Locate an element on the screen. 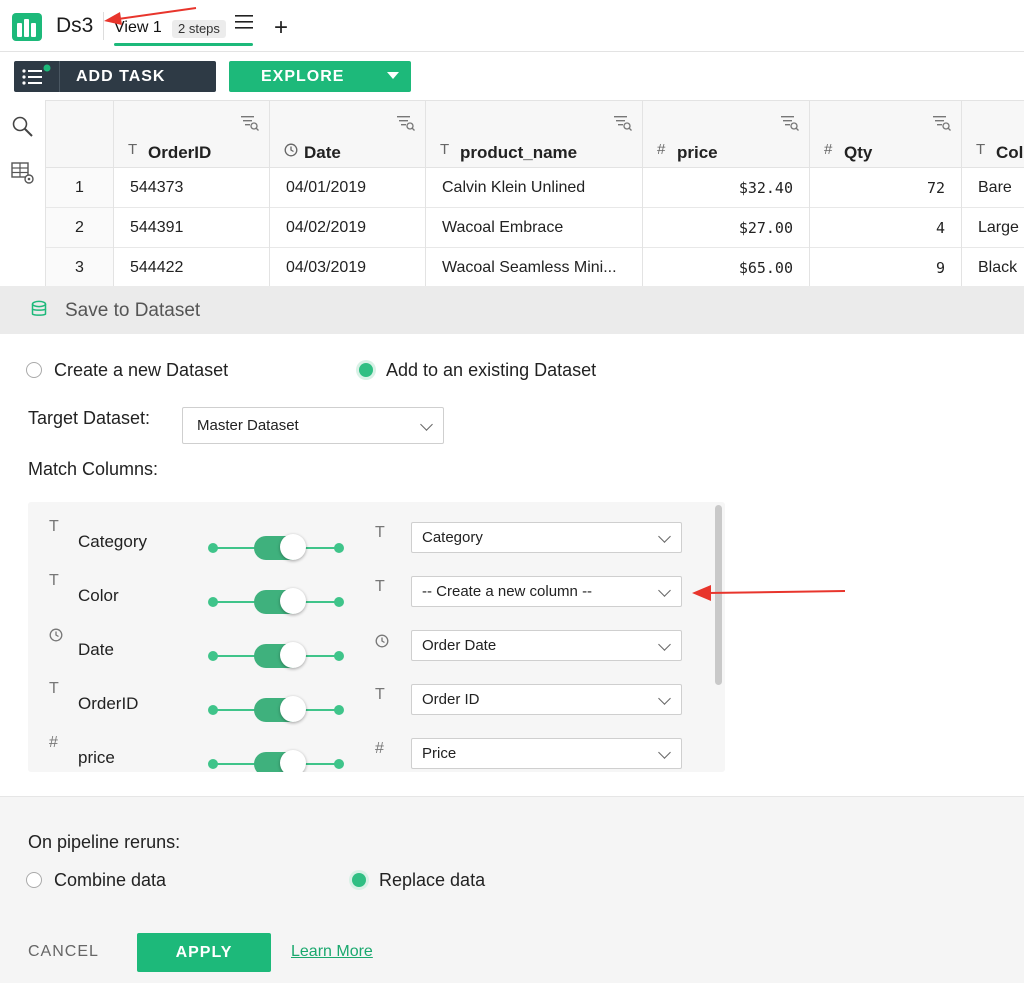  tab-view-1: View 1 is located at coordinates (138, 28).